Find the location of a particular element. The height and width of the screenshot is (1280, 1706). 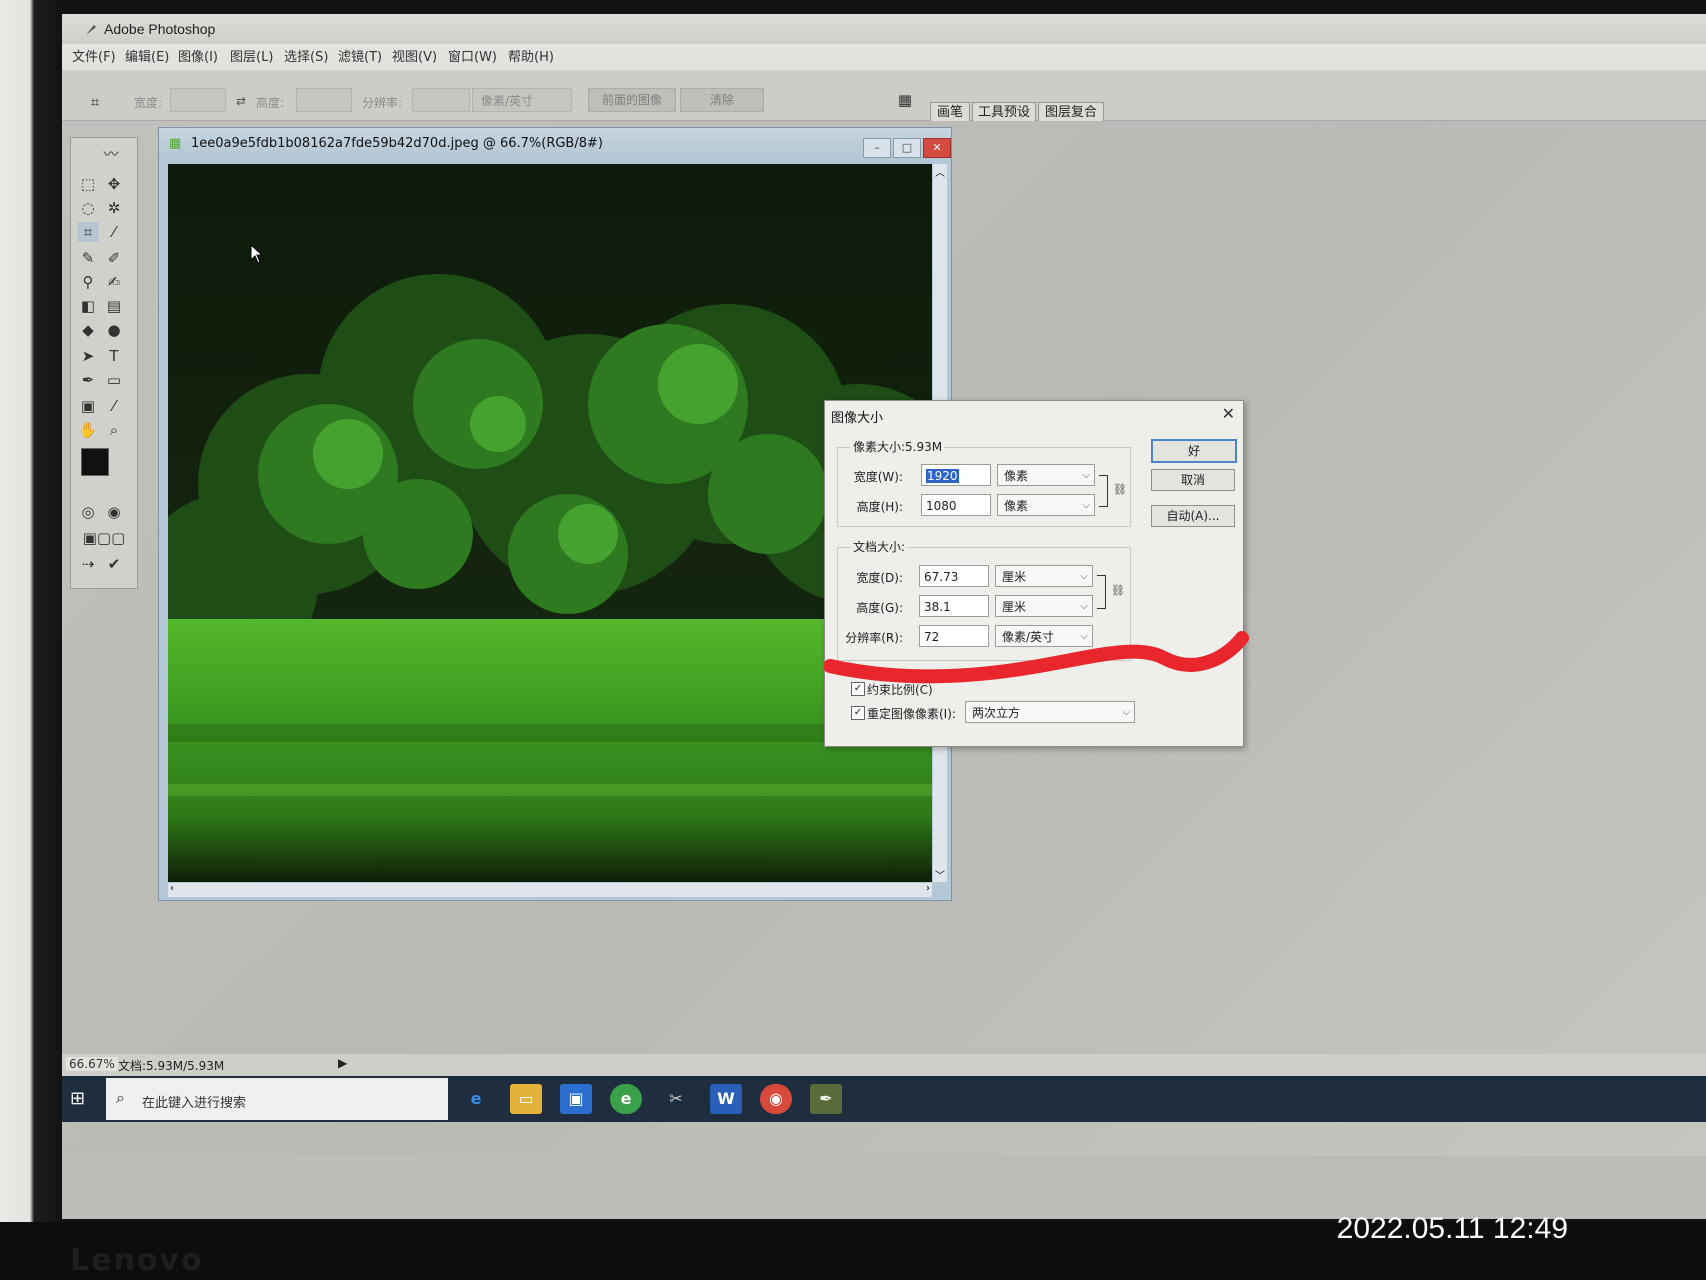

menu-image: 图像(I) is located at coordinates (198, 55).